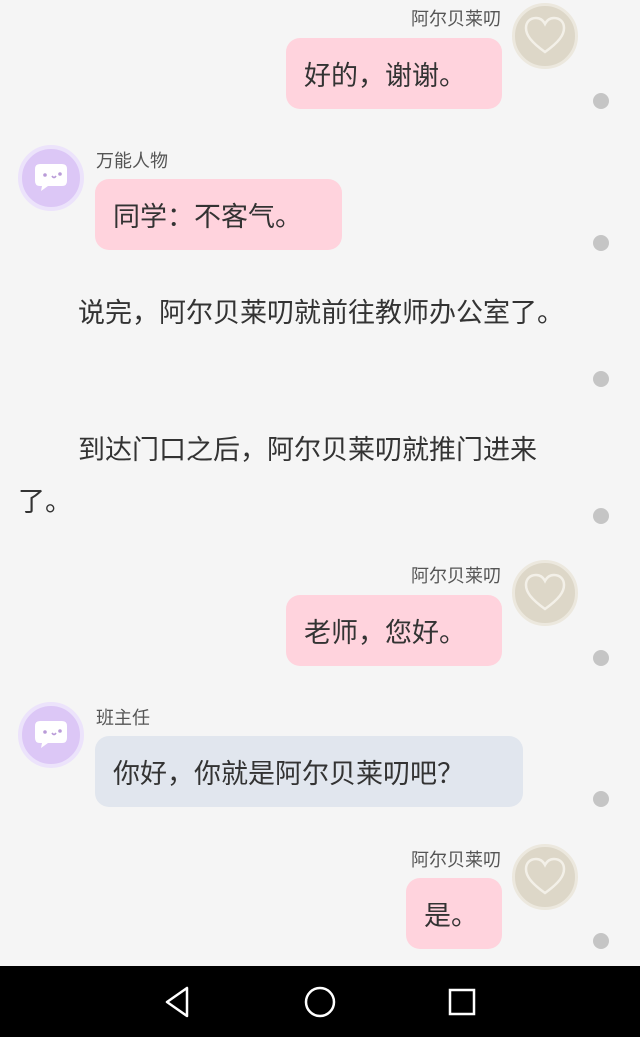 Image resolution: width=640 pixels, height=1037 pixels. I want to click on message-bubble: 是。, so click(454, 913).